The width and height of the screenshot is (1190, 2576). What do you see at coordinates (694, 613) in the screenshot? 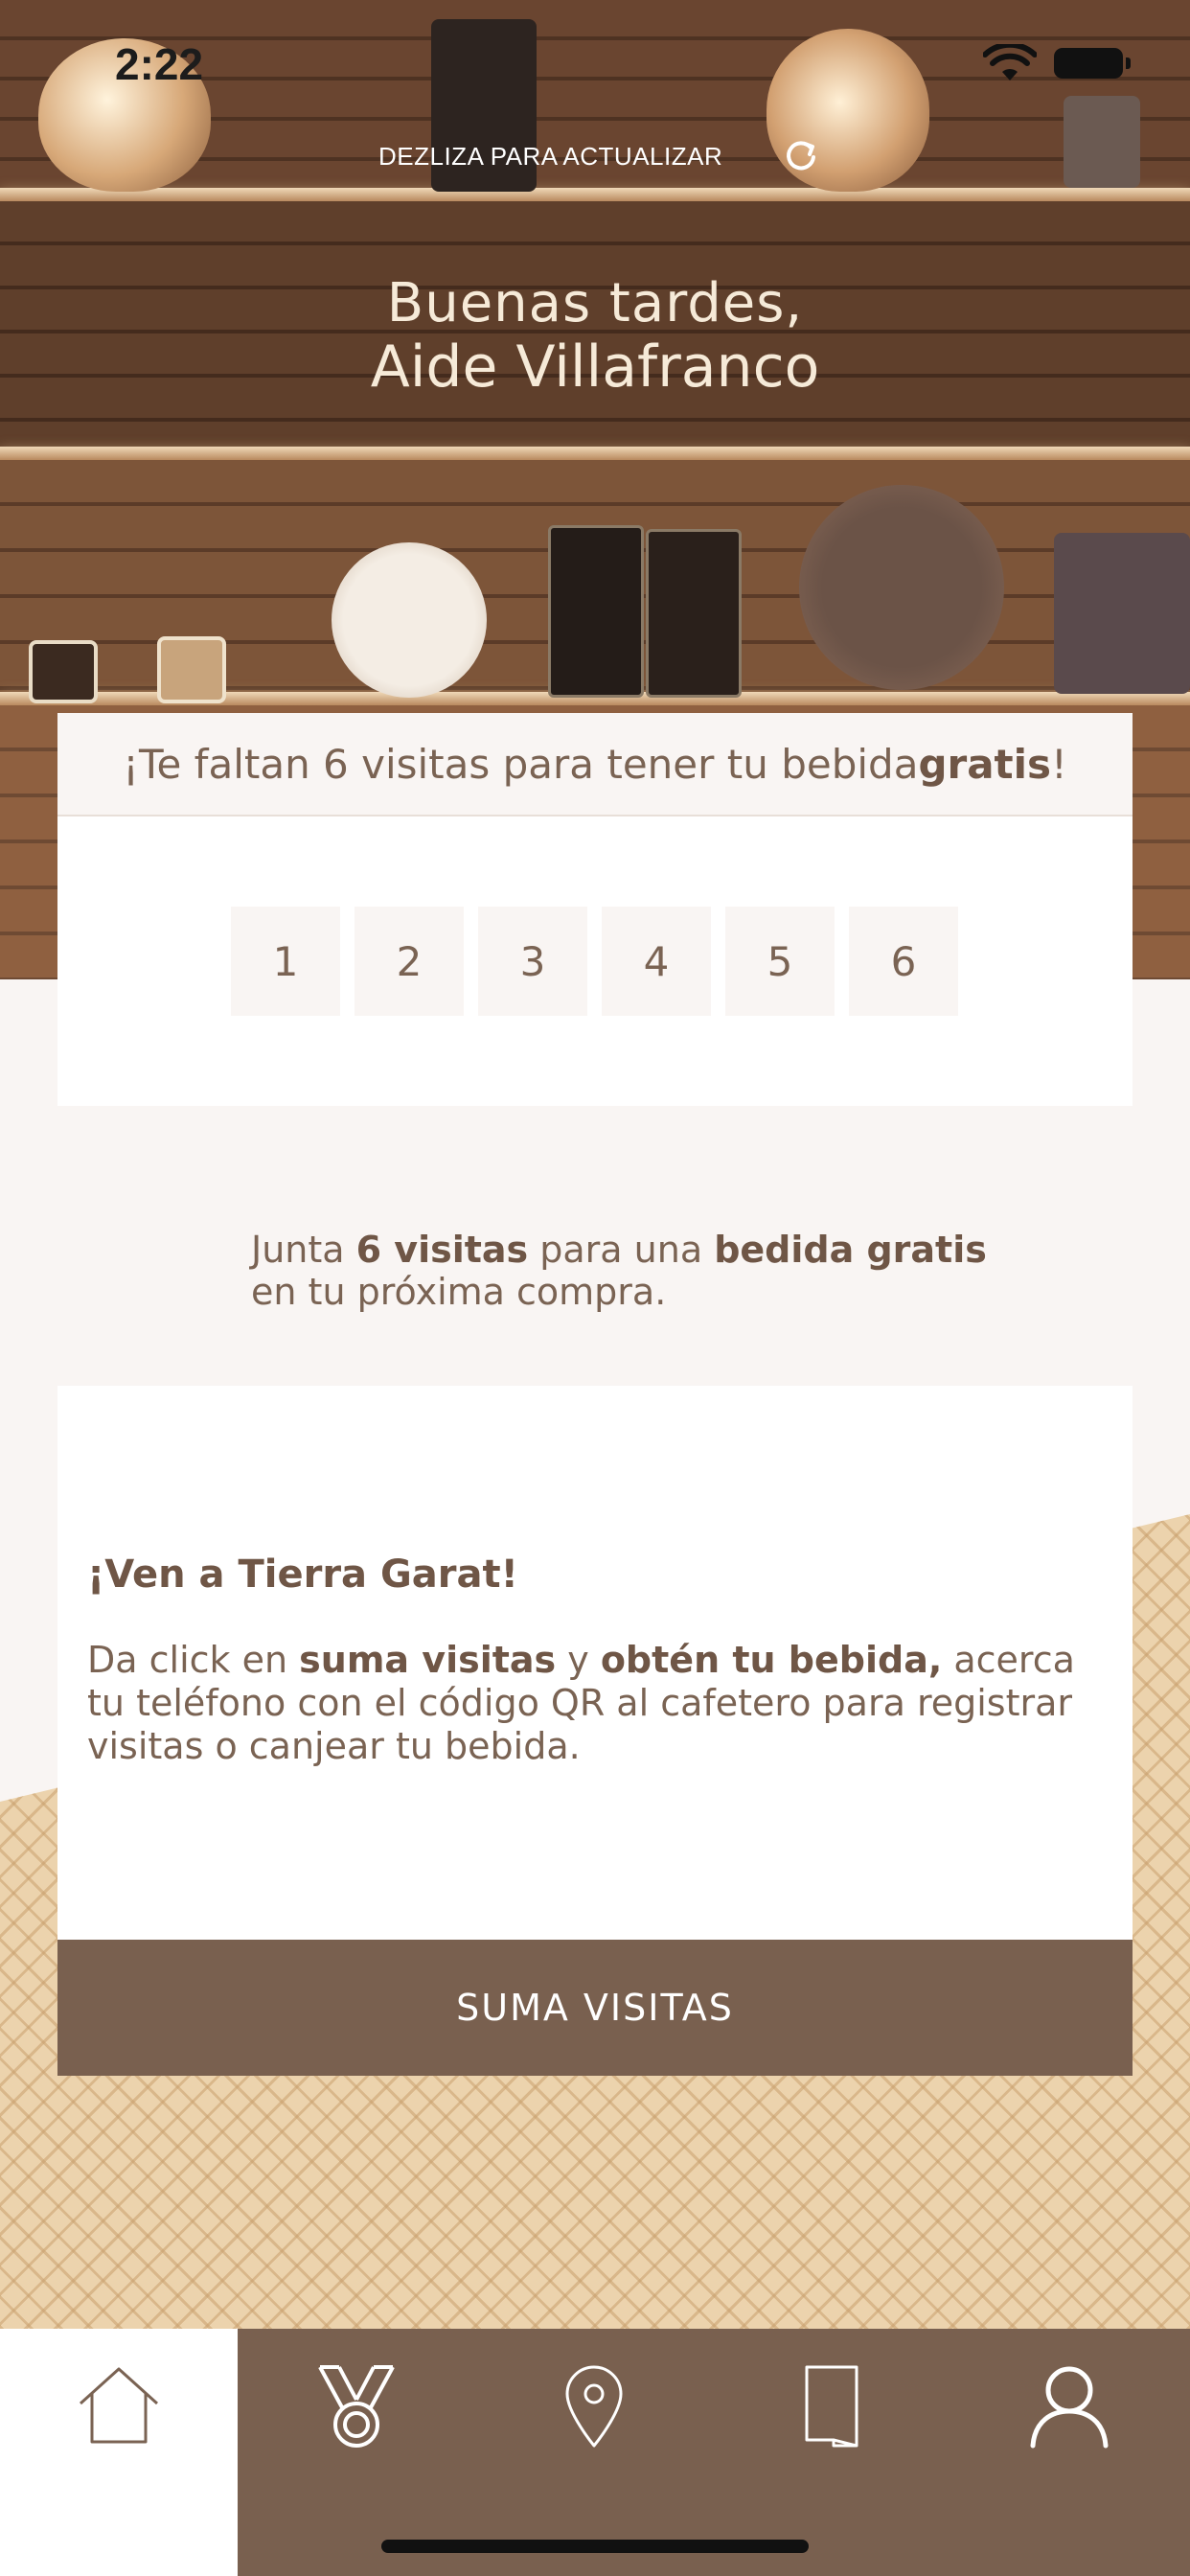
I see `coffee-bag-right` at bounding box center [694, 613].